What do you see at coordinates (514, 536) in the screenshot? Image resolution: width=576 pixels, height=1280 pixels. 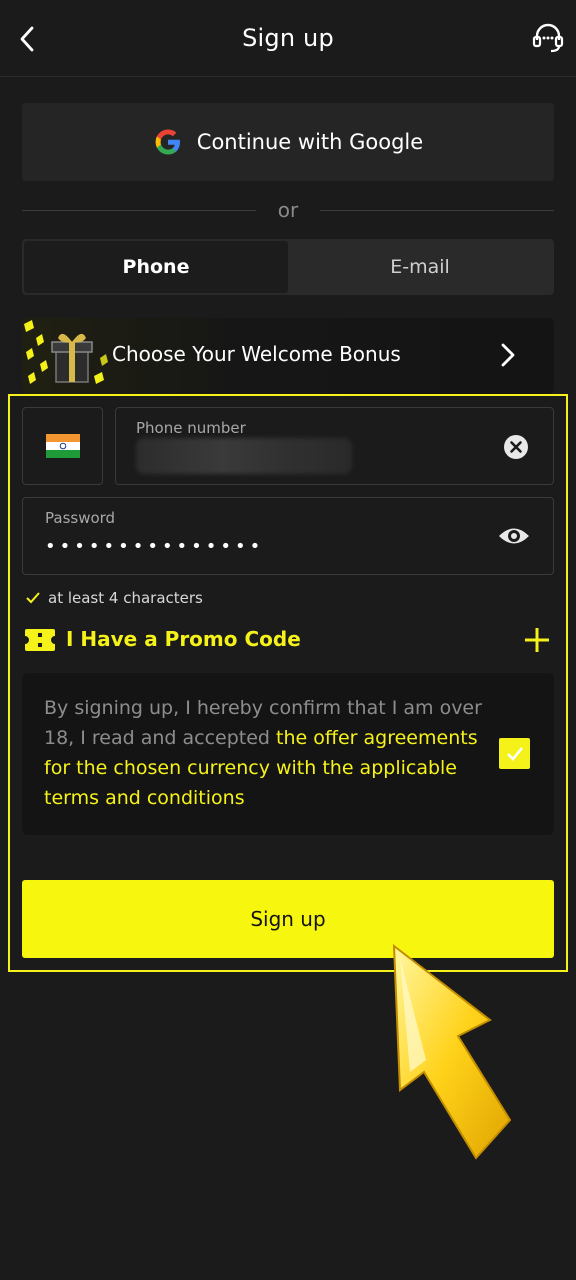 I see `eye-icon` at bounding box center [514, 536].